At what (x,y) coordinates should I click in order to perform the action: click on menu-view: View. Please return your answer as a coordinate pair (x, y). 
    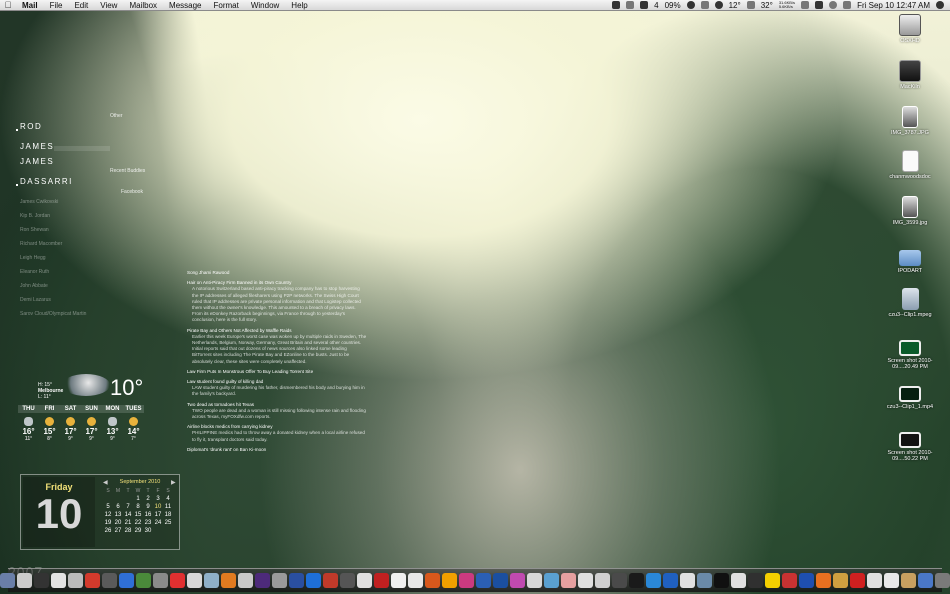
    Looking at the image, I should click on (108, 5).